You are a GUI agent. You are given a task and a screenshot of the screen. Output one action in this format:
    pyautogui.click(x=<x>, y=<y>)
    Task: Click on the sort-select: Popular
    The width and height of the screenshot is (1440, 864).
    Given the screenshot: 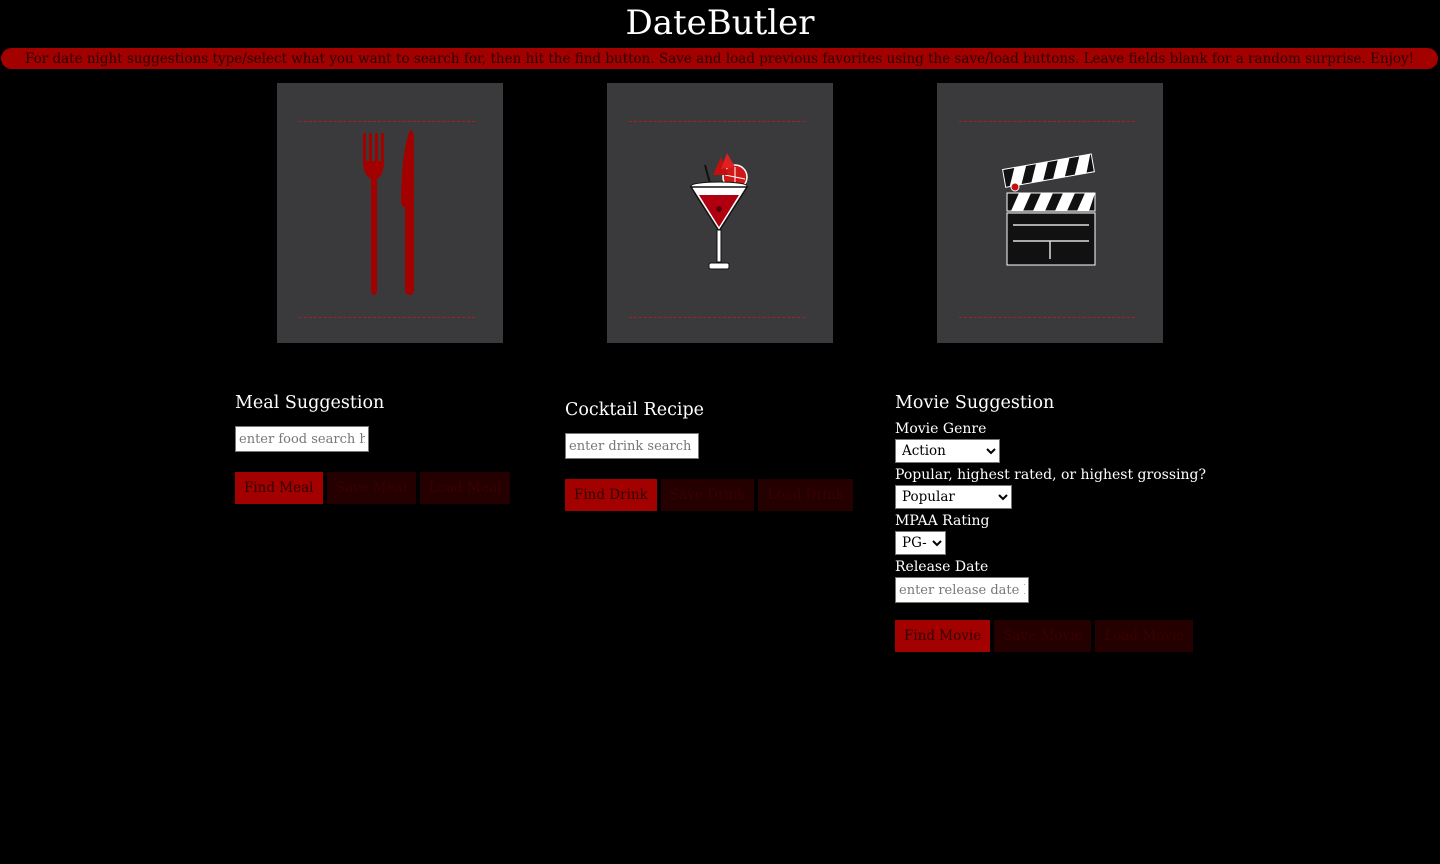 What is the action you would take?
    pyautogui.click(x=953, y=497)
    